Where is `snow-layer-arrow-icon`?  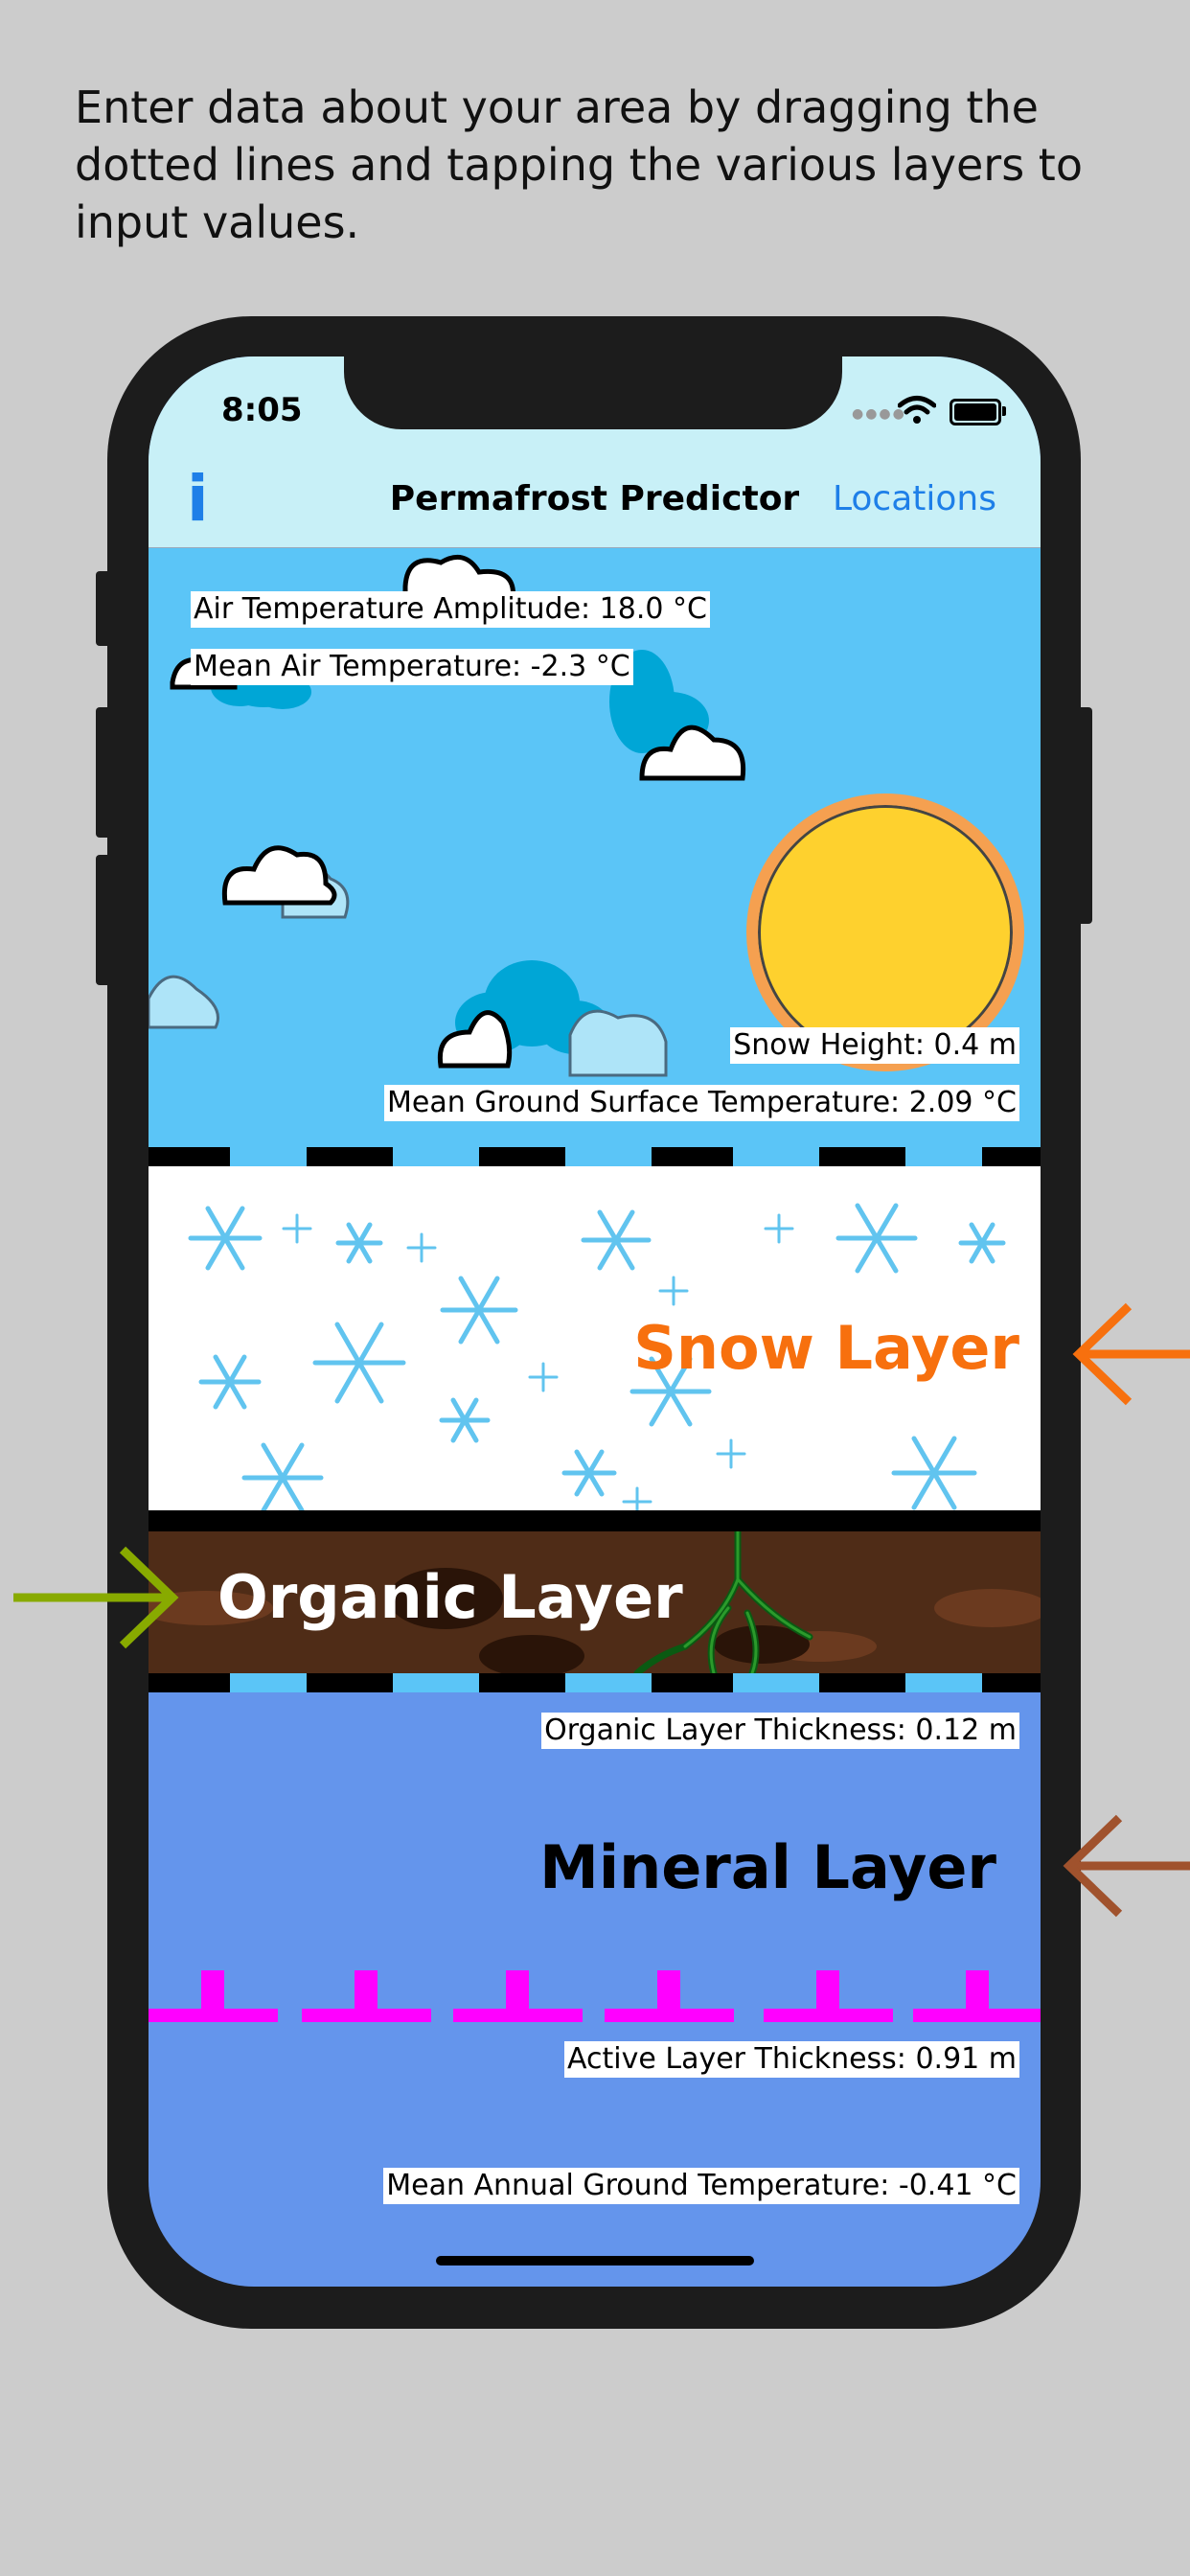
snow-layer-arrow-icon is located at coordinates (1131, 1354).